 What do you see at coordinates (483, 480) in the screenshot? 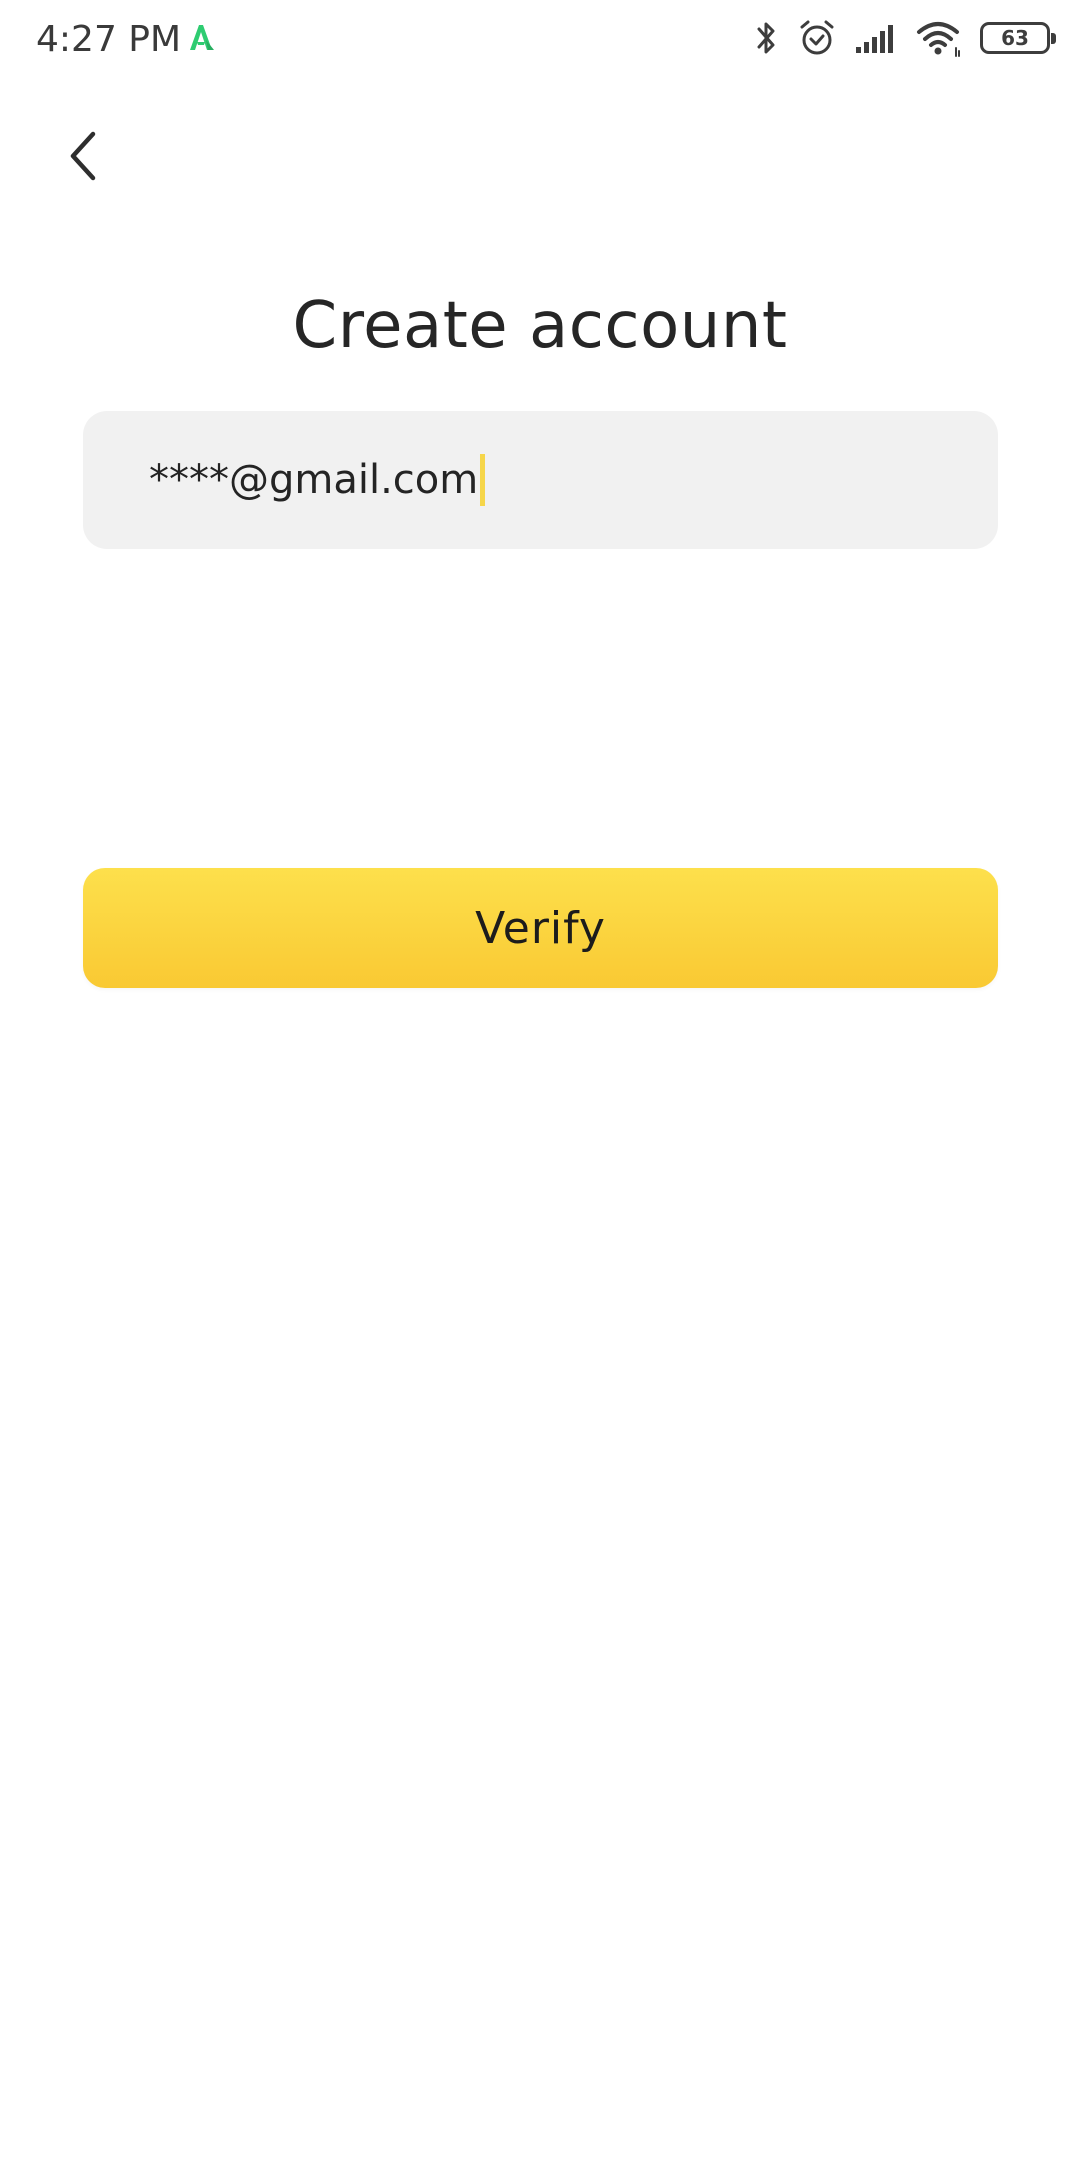
I see `text-caret` at bounding box center [483, 480].